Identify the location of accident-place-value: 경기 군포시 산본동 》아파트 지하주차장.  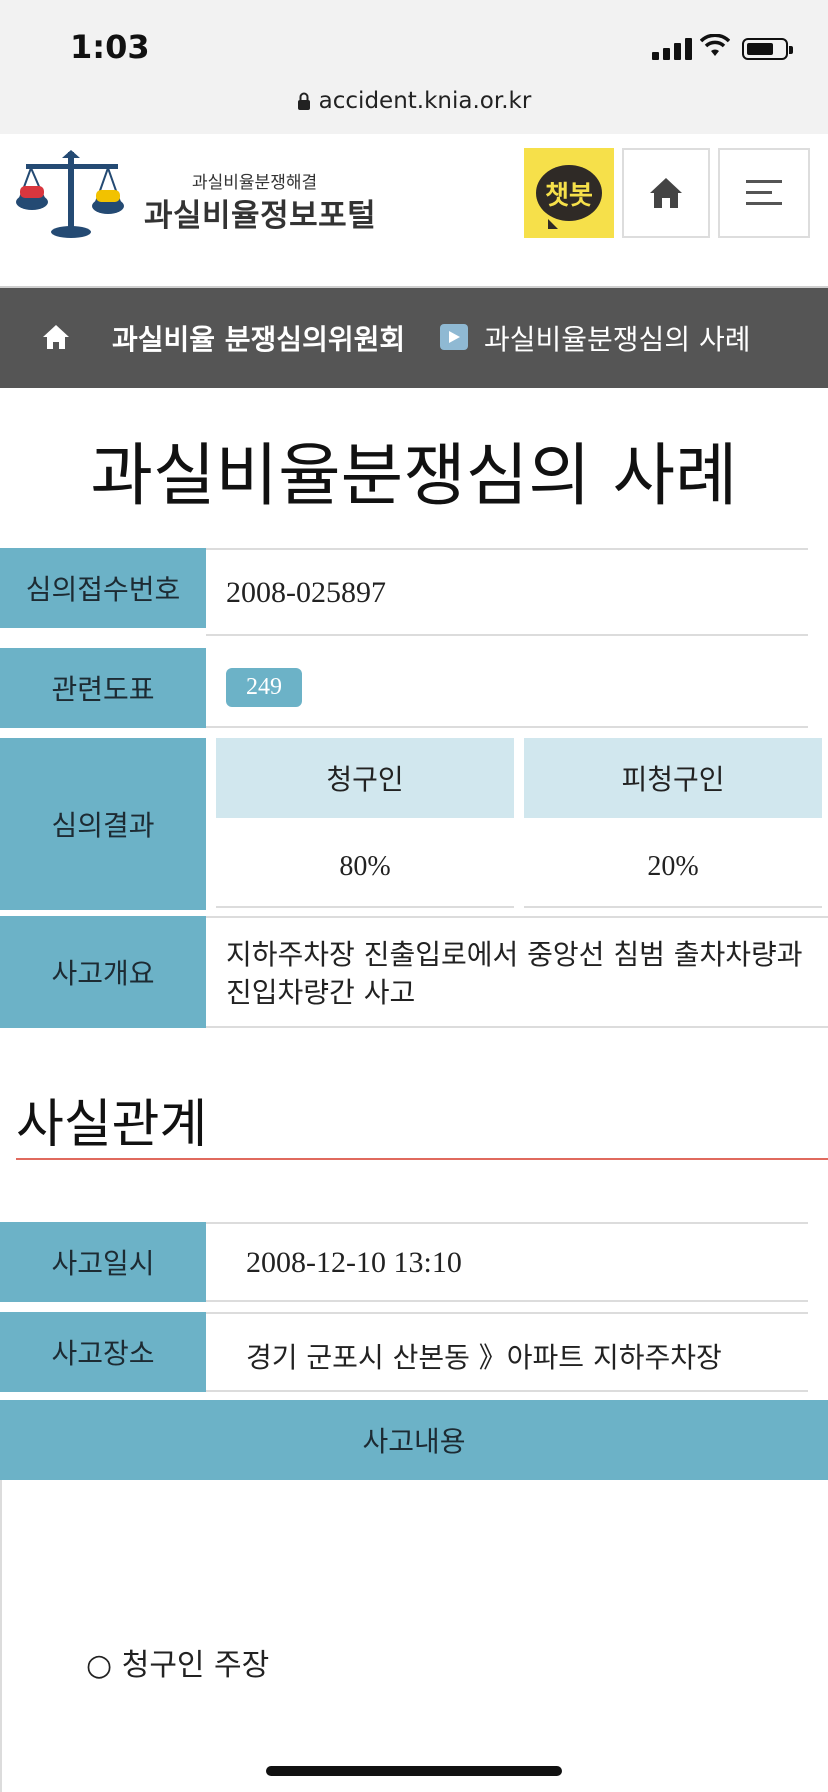
(484, 1357).